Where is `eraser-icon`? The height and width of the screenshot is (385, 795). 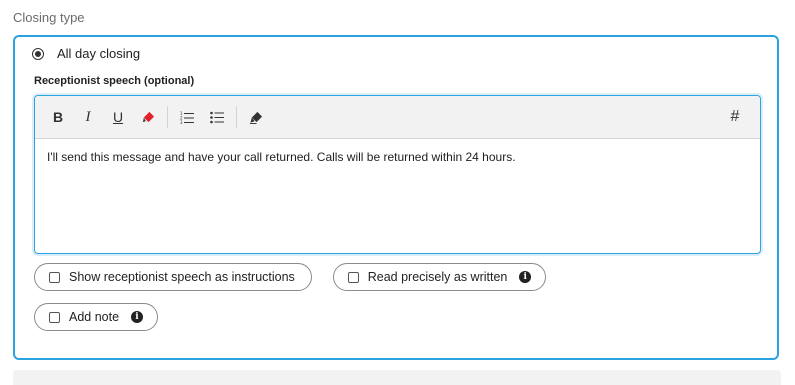
eraser-icon is located at coordinates (255, 117).